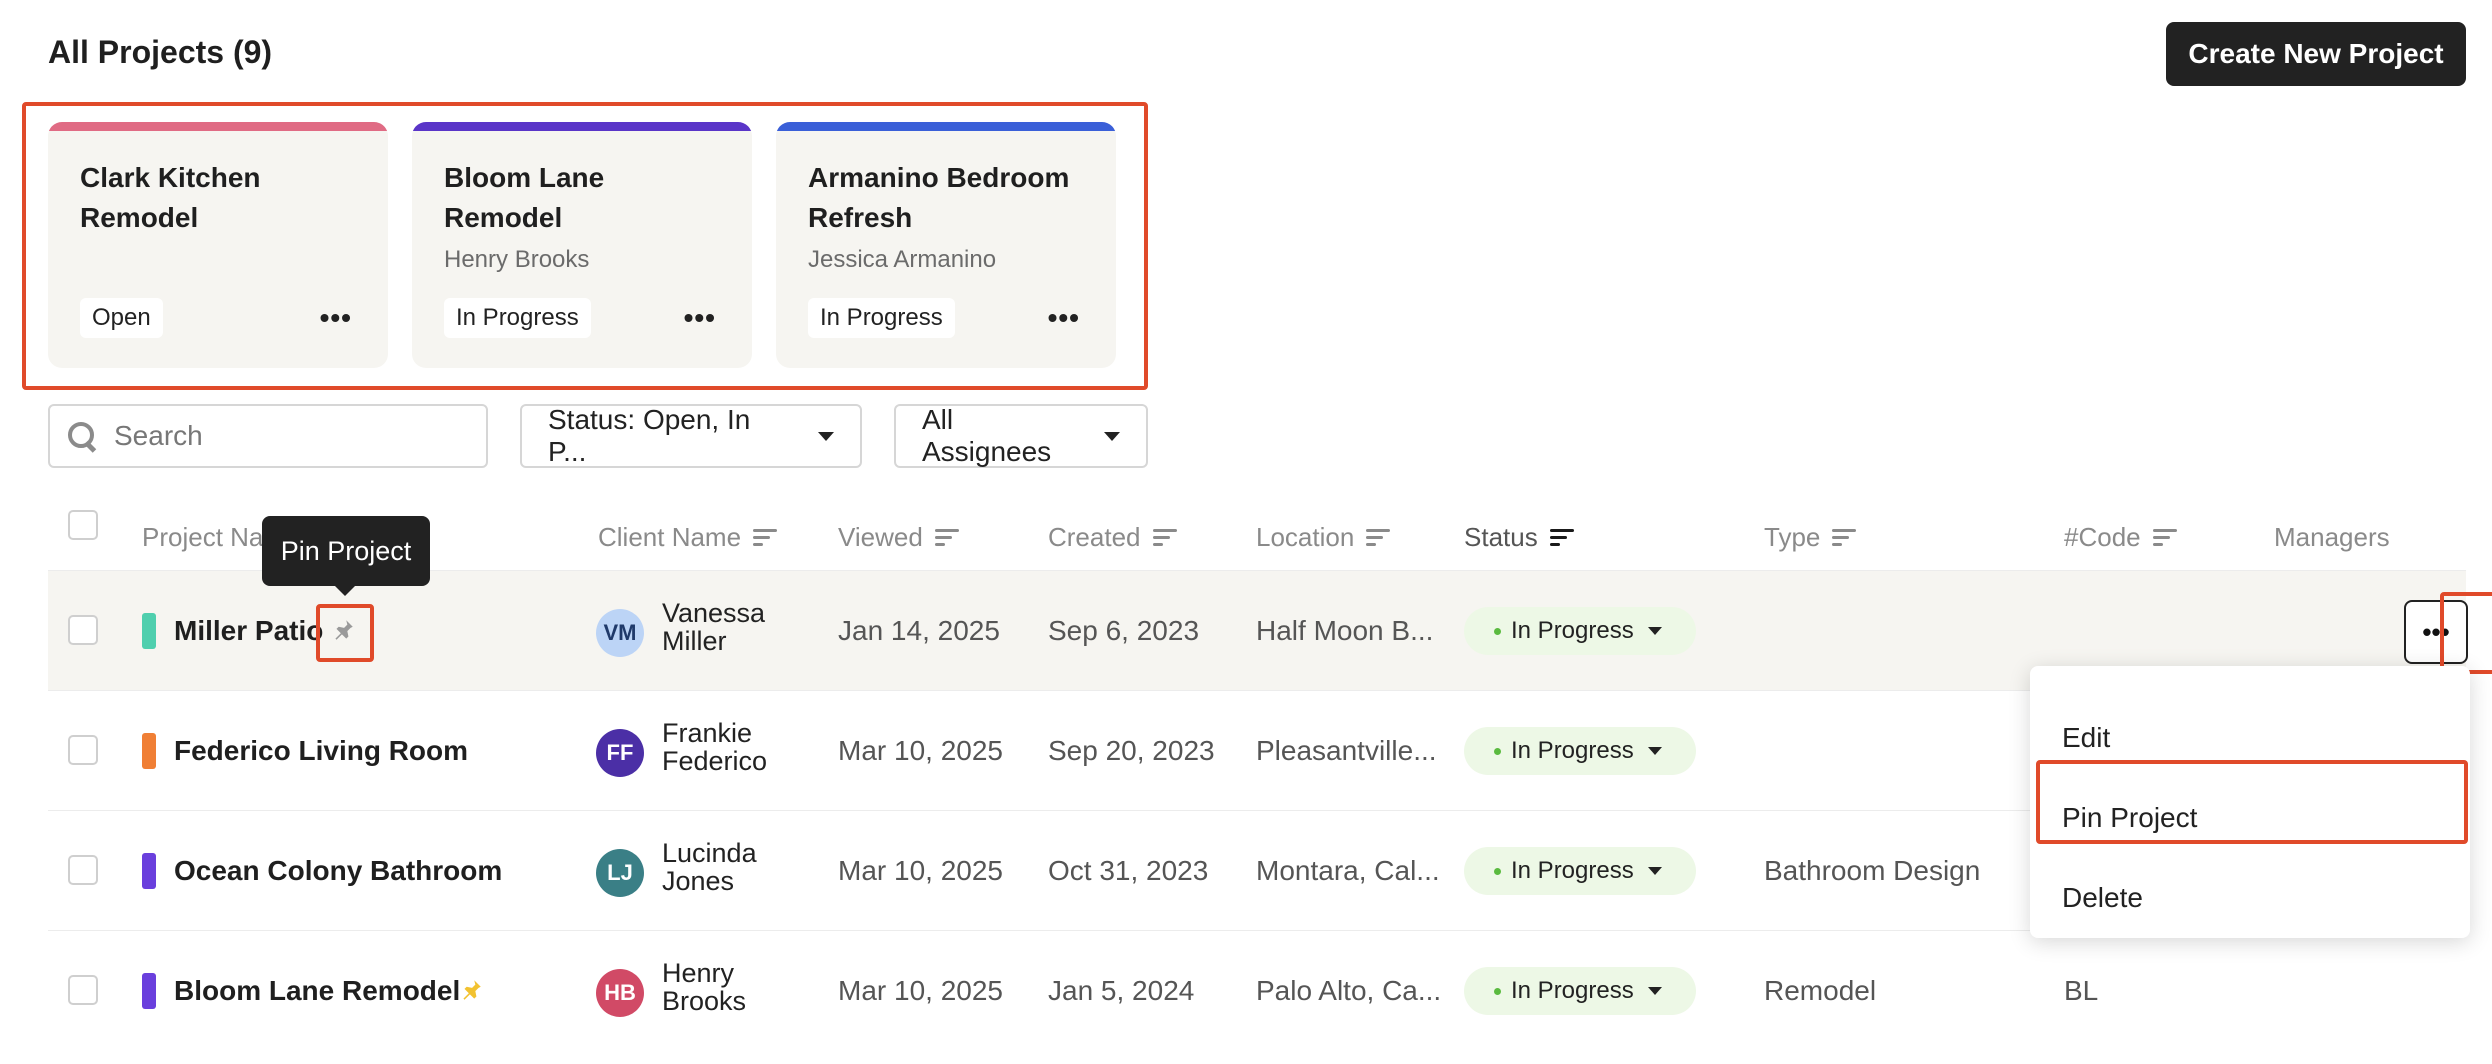  I want to click on create-new-project-button: Create New Project, so click(2316, 54).